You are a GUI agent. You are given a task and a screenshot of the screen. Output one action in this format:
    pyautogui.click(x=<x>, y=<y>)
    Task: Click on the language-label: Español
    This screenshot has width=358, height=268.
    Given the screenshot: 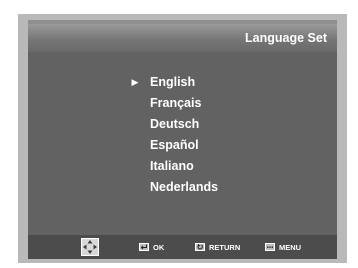 What is the action you would take?
    pyautogui.click(x=174, y=145)
    